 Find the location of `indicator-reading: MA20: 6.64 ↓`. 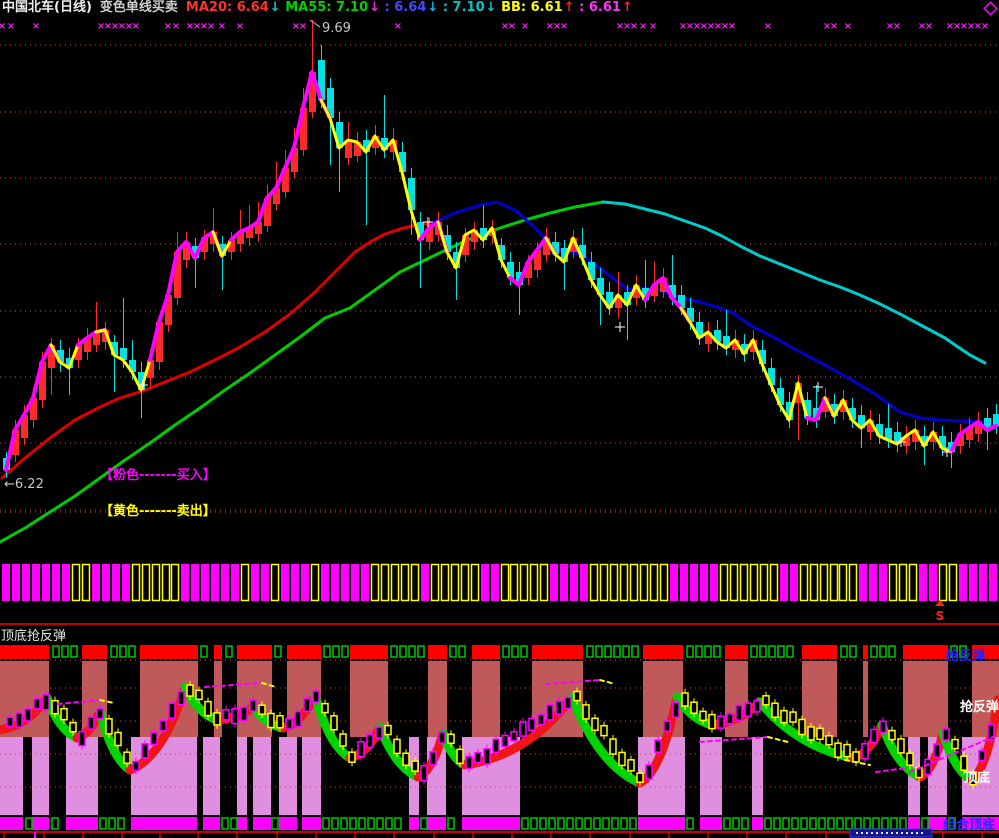

indicator-reading: MA20: 6.64 ↓ is located at coordinates (233, 7).